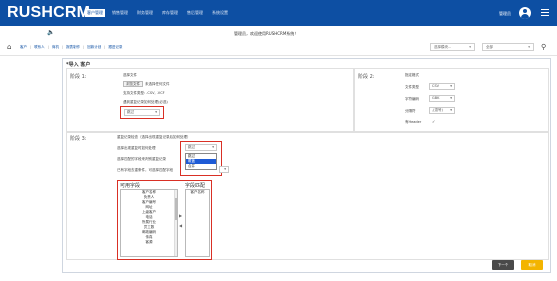  I want to click on nav-item-customer-mgmt: 客户管理, so click(95, 13).